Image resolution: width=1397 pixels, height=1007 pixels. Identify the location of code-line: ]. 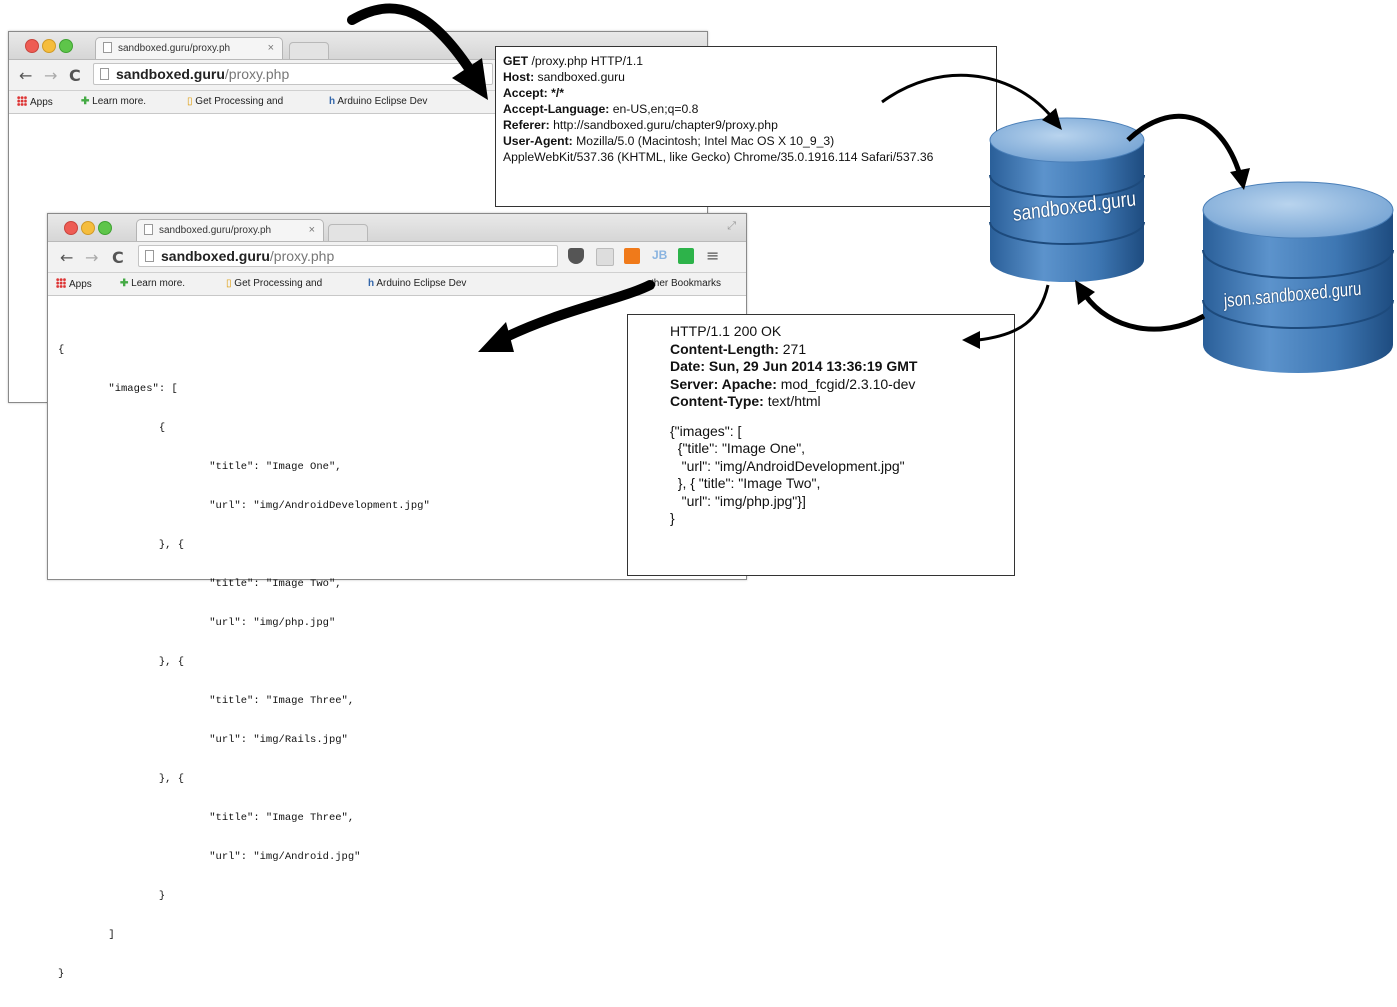
(86, 935).